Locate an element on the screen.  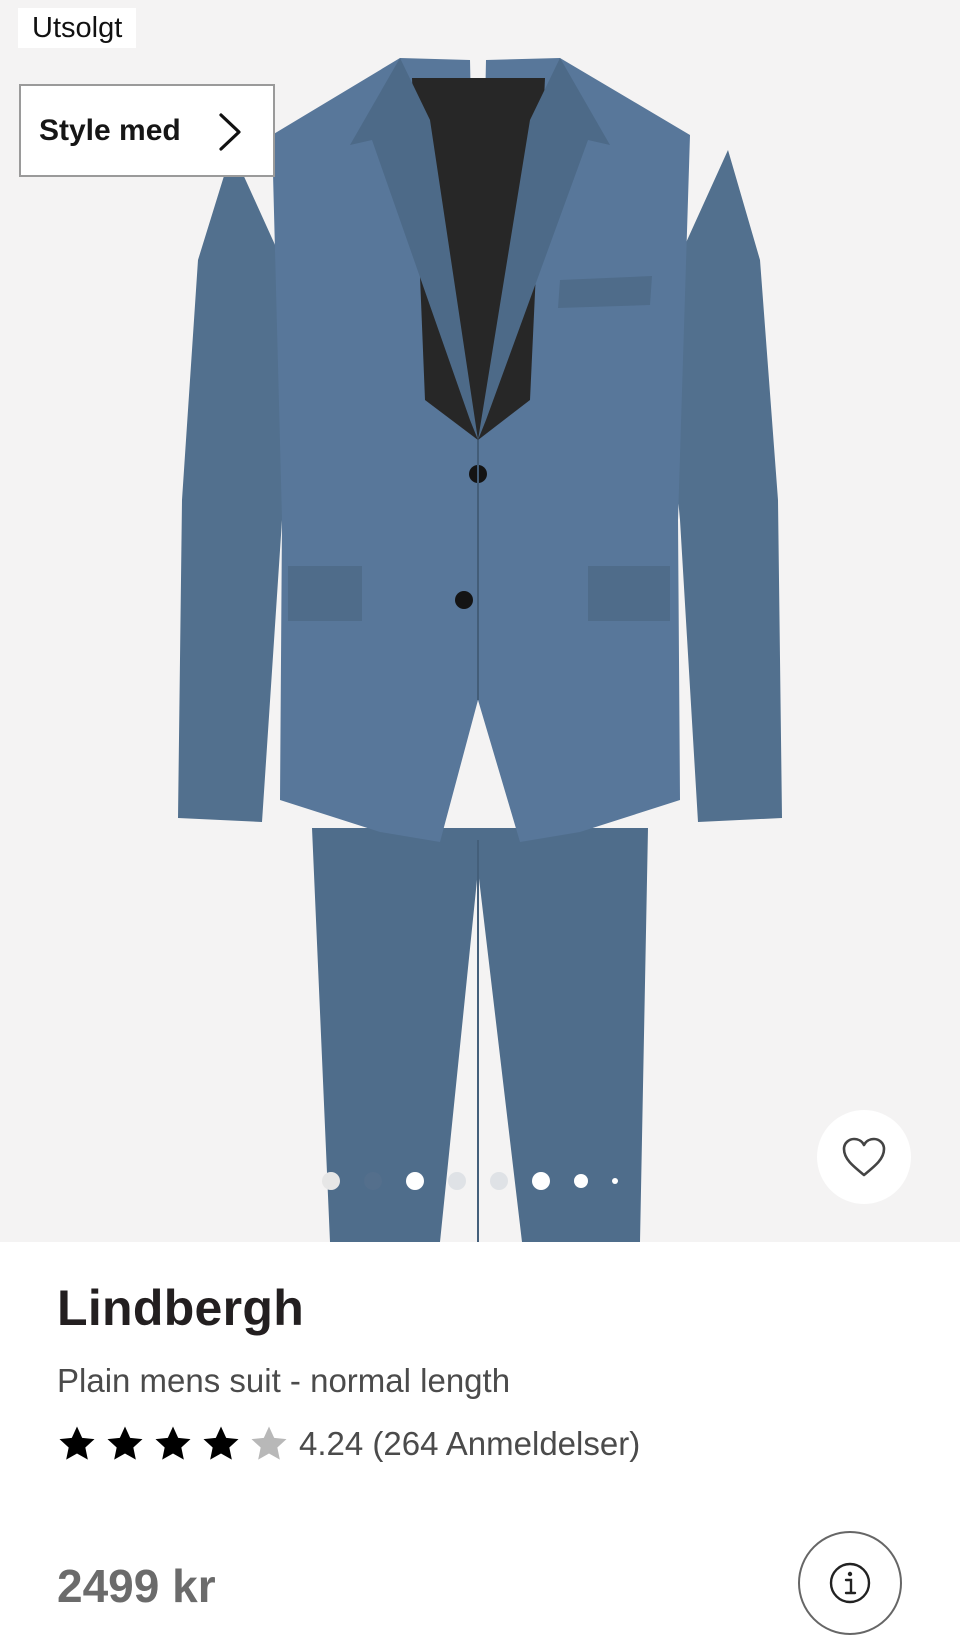
rating-summary: 4.24 (264 Anmeldelser) is located at coordinates (348, 1444).